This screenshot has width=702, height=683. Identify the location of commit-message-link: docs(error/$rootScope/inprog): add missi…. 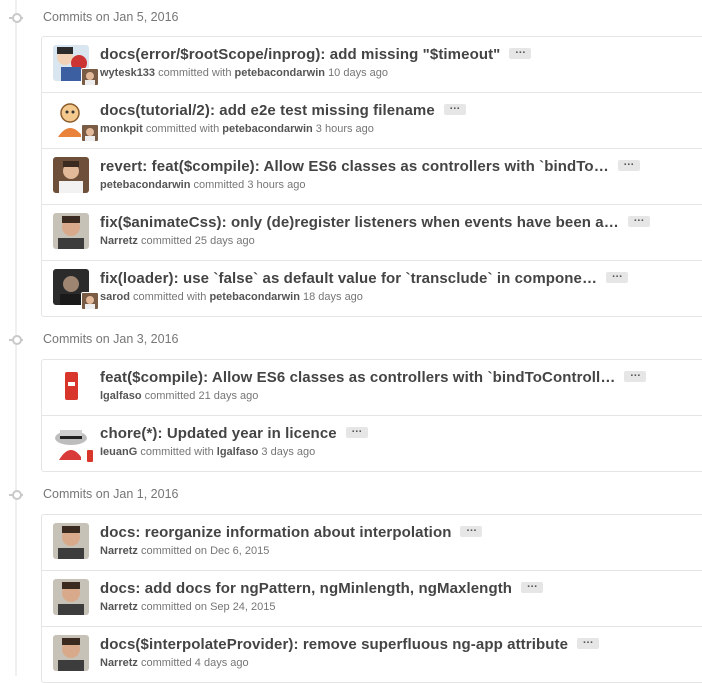
(300, 54).